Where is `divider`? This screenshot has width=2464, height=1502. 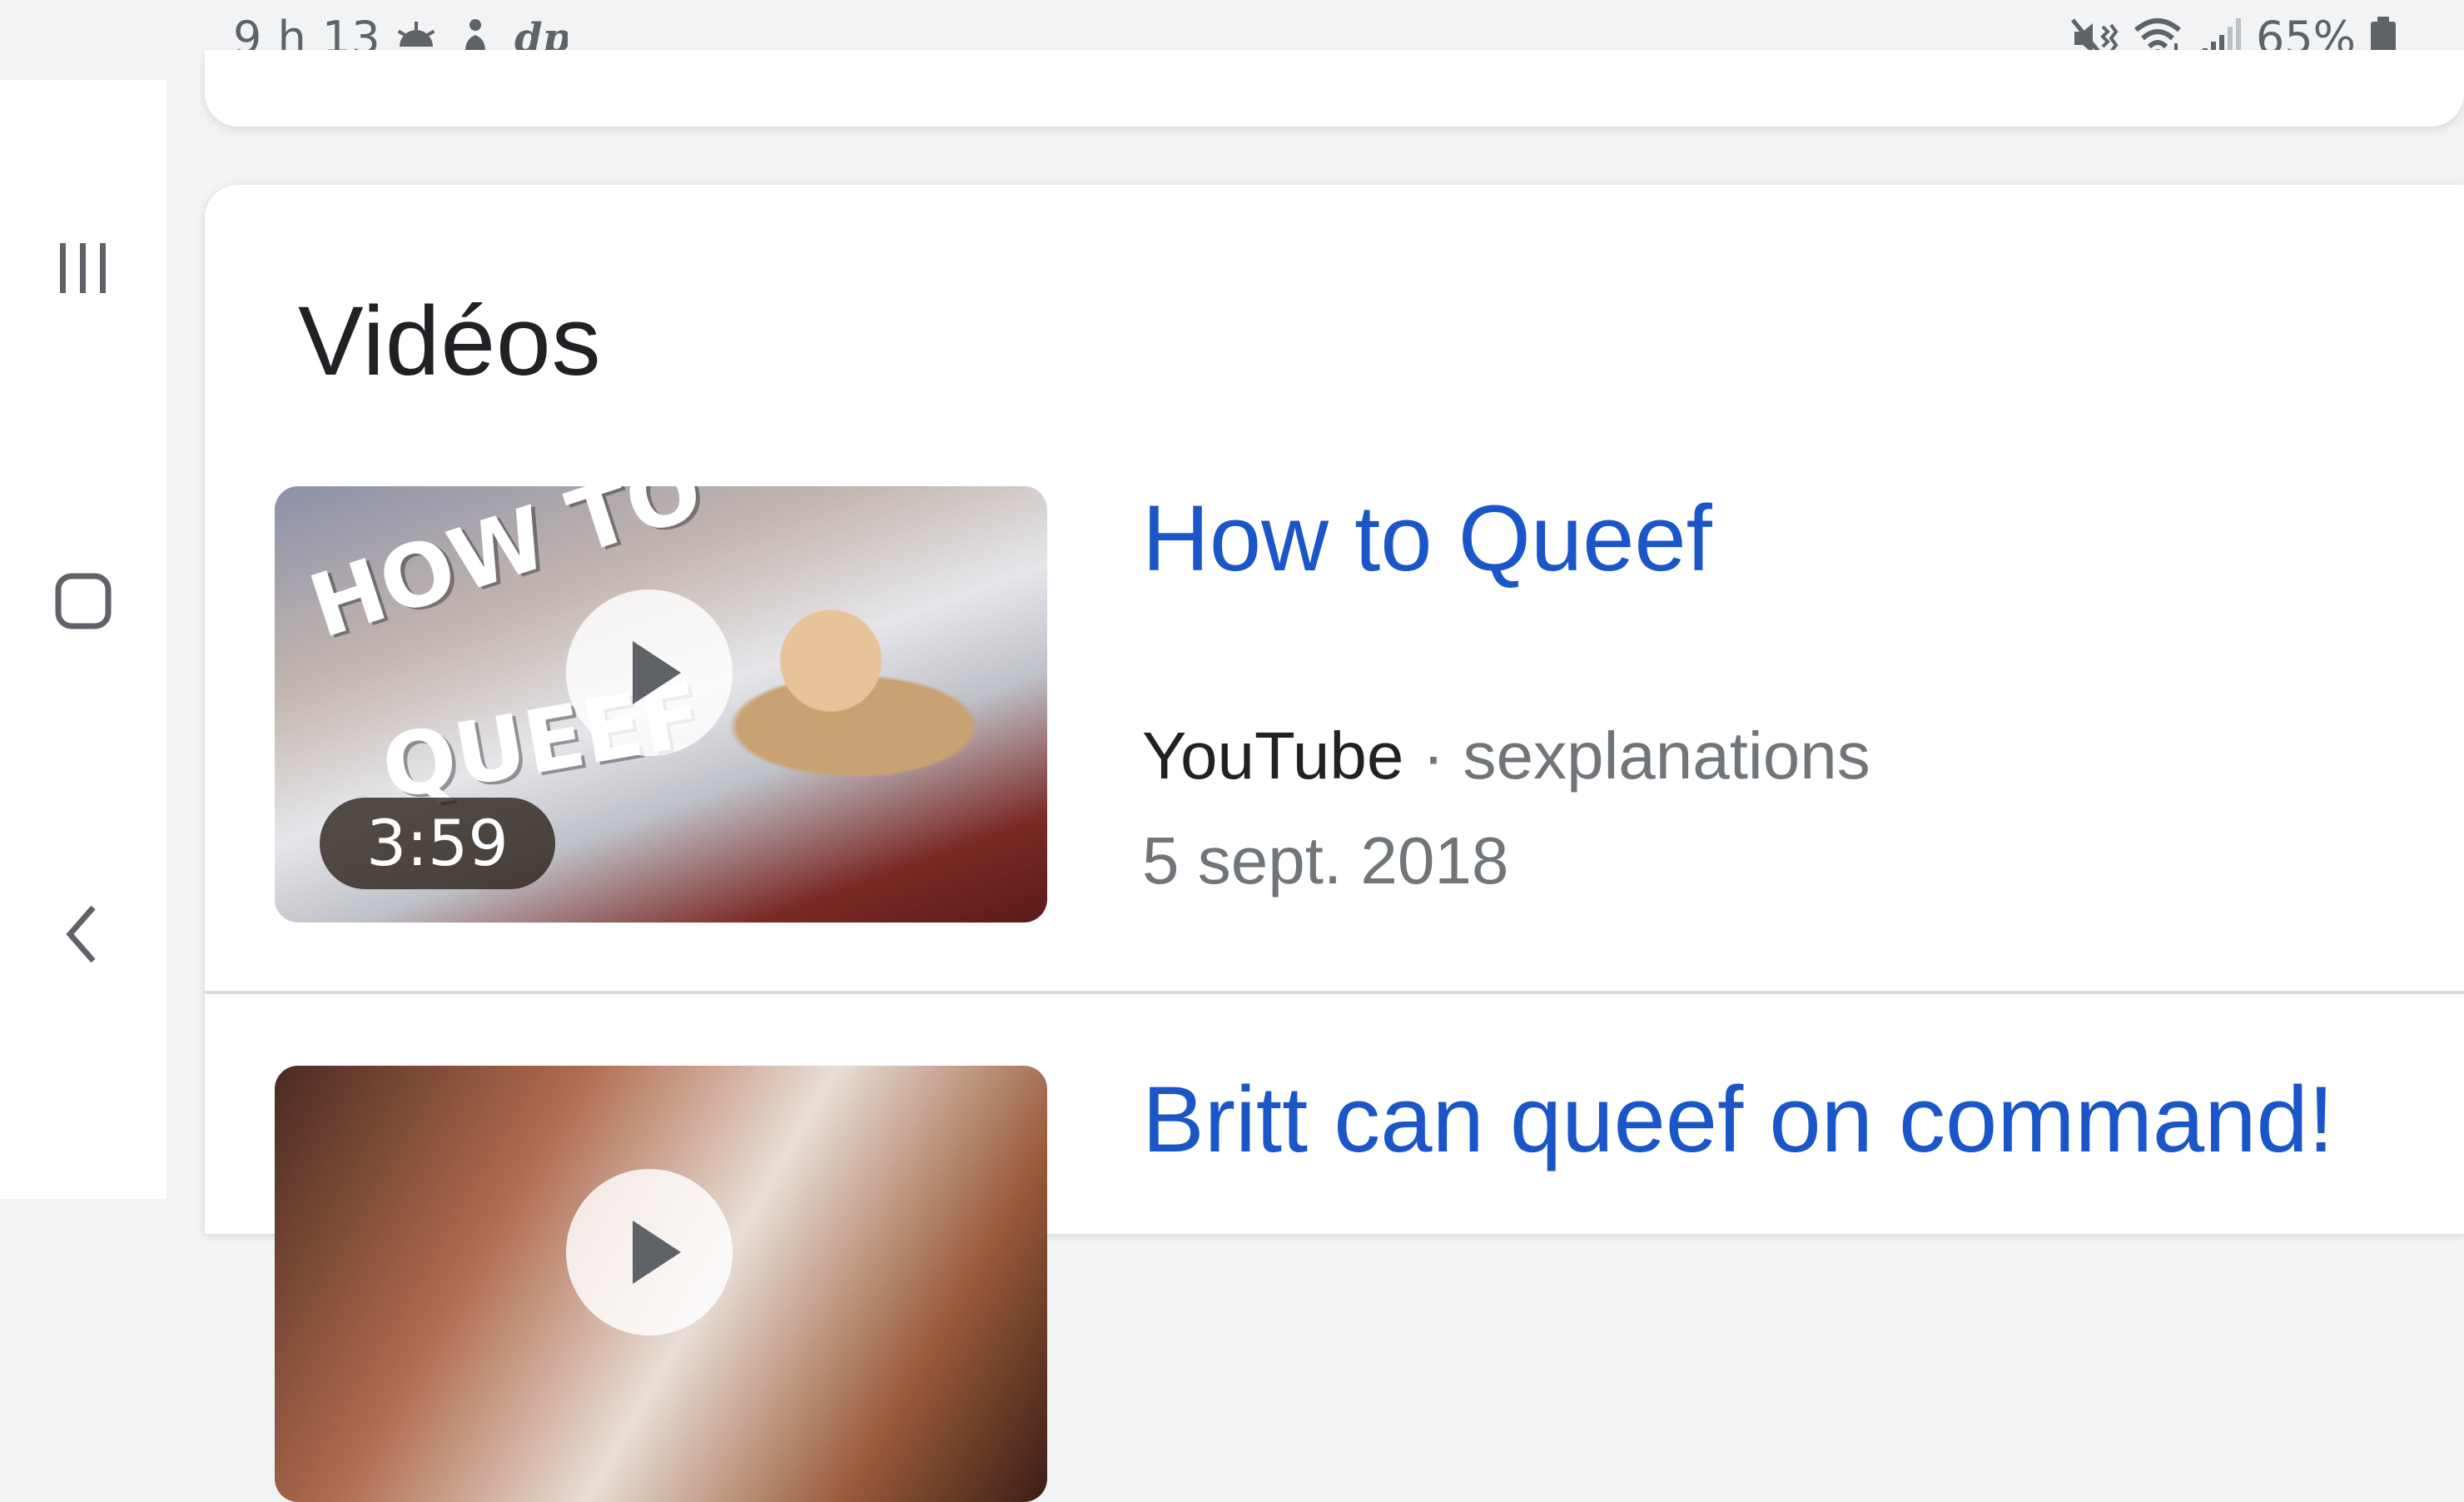 divider is located at coordinates (1334, 992).